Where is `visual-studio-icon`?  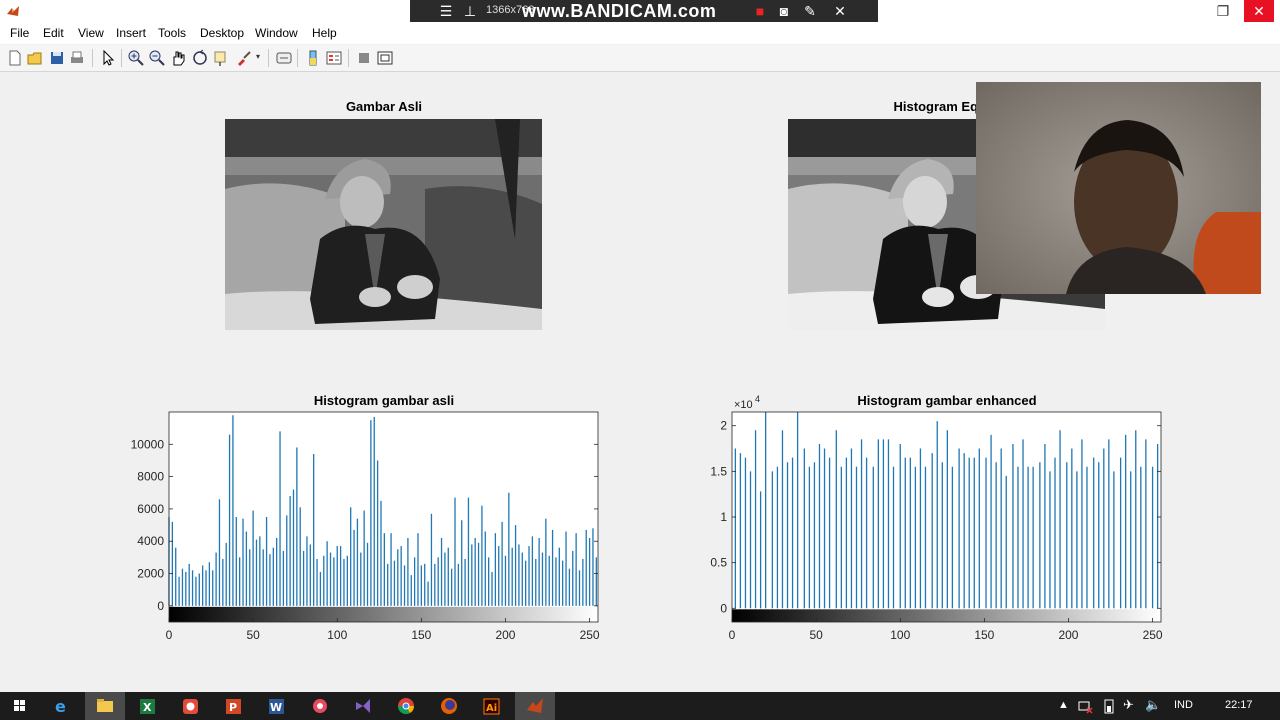 visual-studio-icon is located at coordinates (363, 706).